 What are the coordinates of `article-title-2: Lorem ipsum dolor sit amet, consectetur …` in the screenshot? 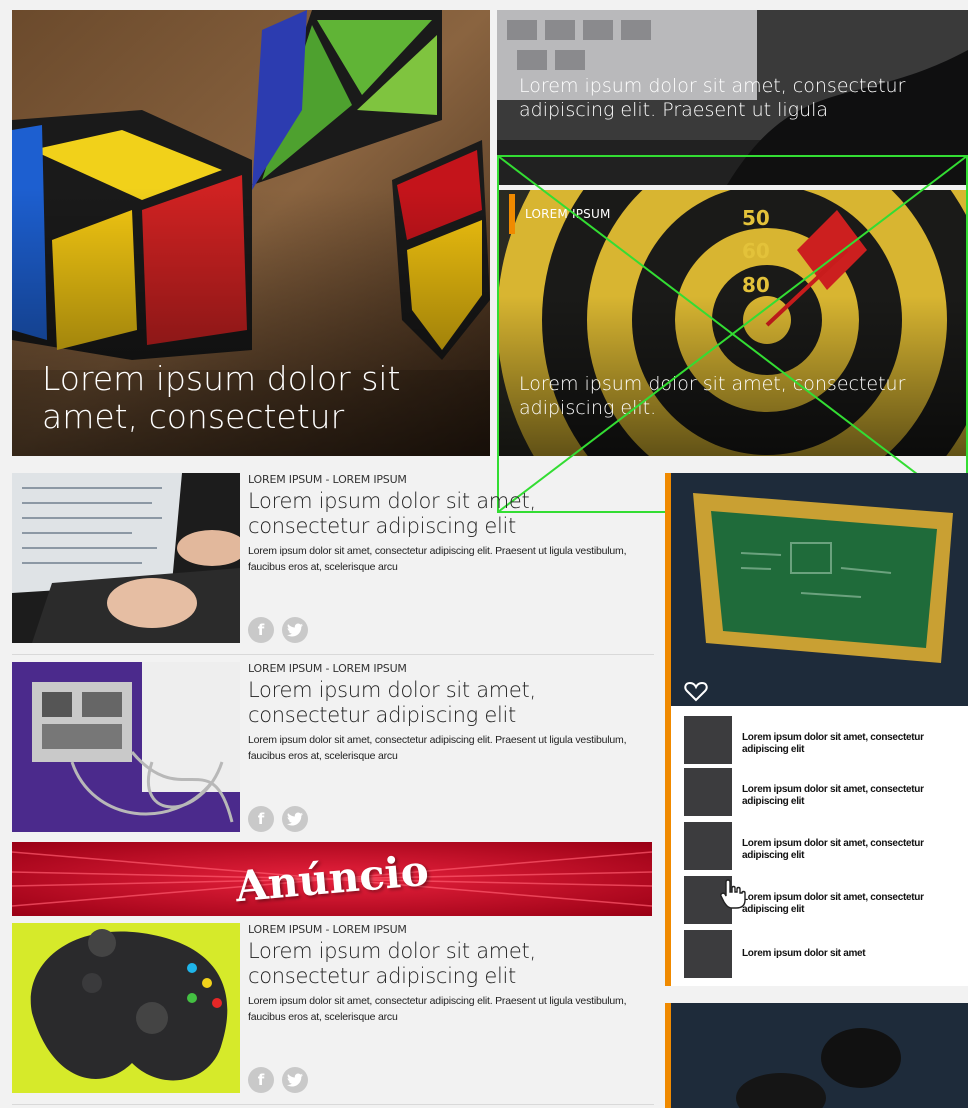 It's located at (448, 703).